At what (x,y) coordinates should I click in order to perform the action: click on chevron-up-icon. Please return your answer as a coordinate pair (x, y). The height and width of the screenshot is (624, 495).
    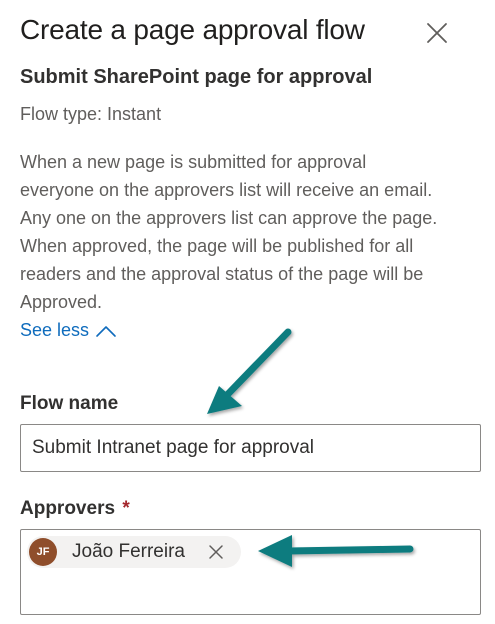
    Looking at the image, I should click on (106, 331).